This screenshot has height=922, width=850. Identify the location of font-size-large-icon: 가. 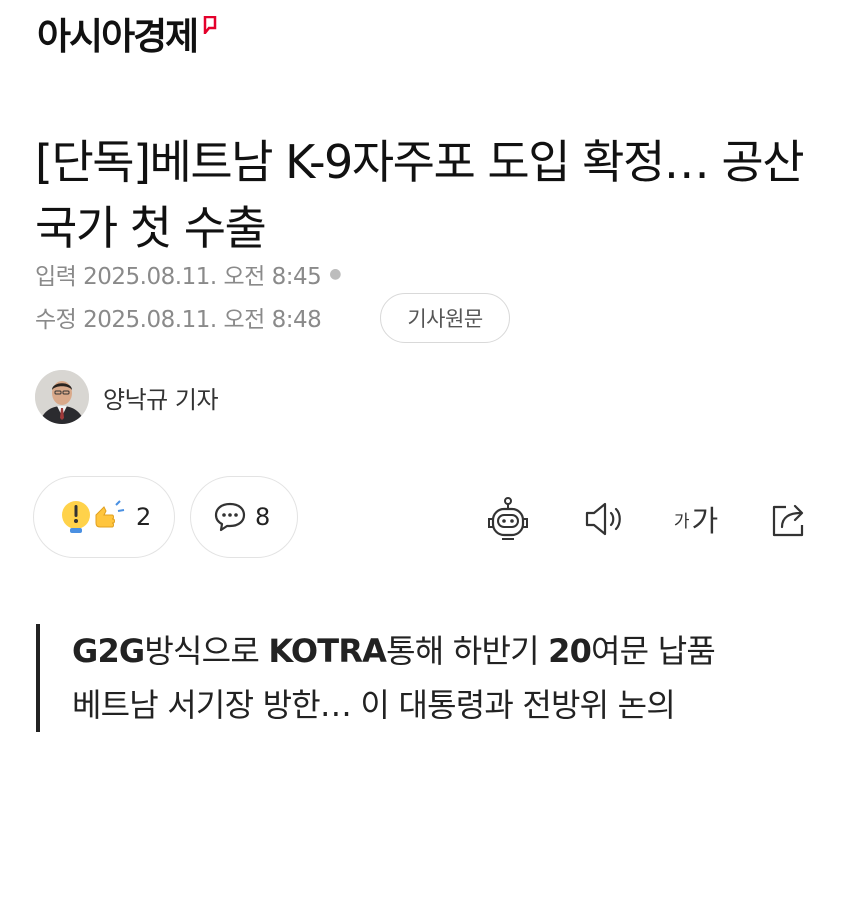
(705, 521).